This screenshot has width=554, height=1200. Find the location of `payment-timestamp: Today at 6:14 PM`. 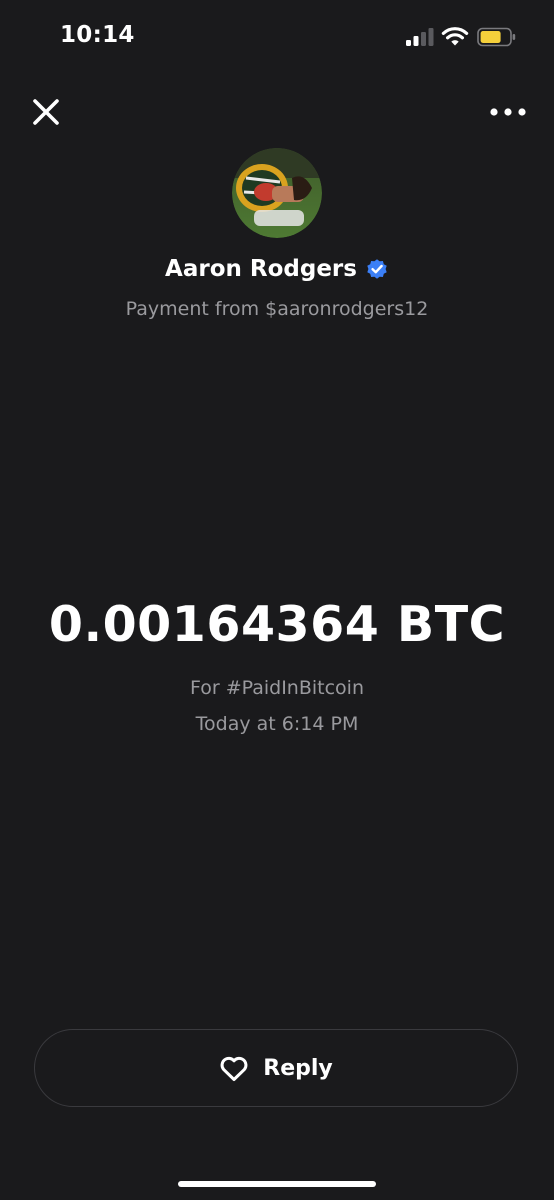

payment-timestamp: Today at 6:14 PM is located at coordinates (277, 724).